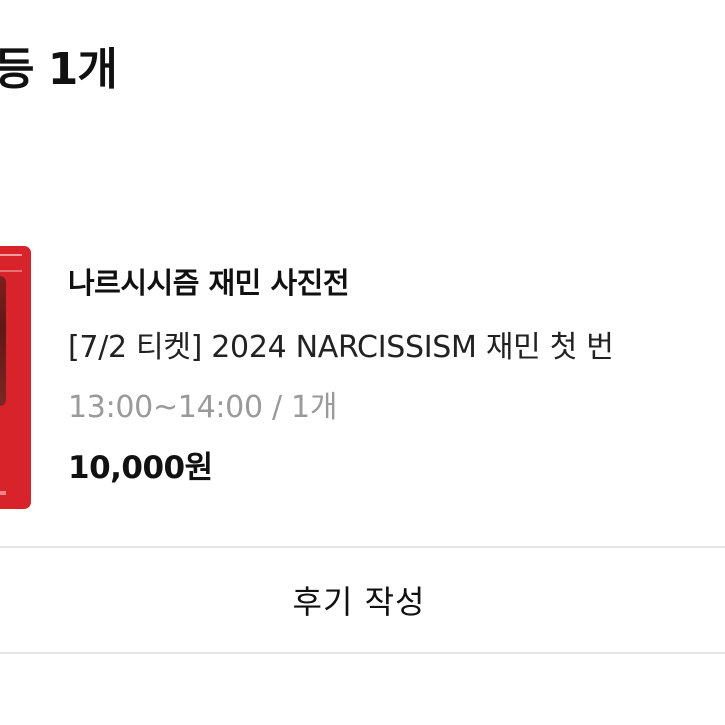 This screenshot has height=725, width=725. What do you see at coordinates (209, 283) in the screenshot?
I see `product-name: 나르시시즘 재민 사진전` at bounding box center [209, 283].